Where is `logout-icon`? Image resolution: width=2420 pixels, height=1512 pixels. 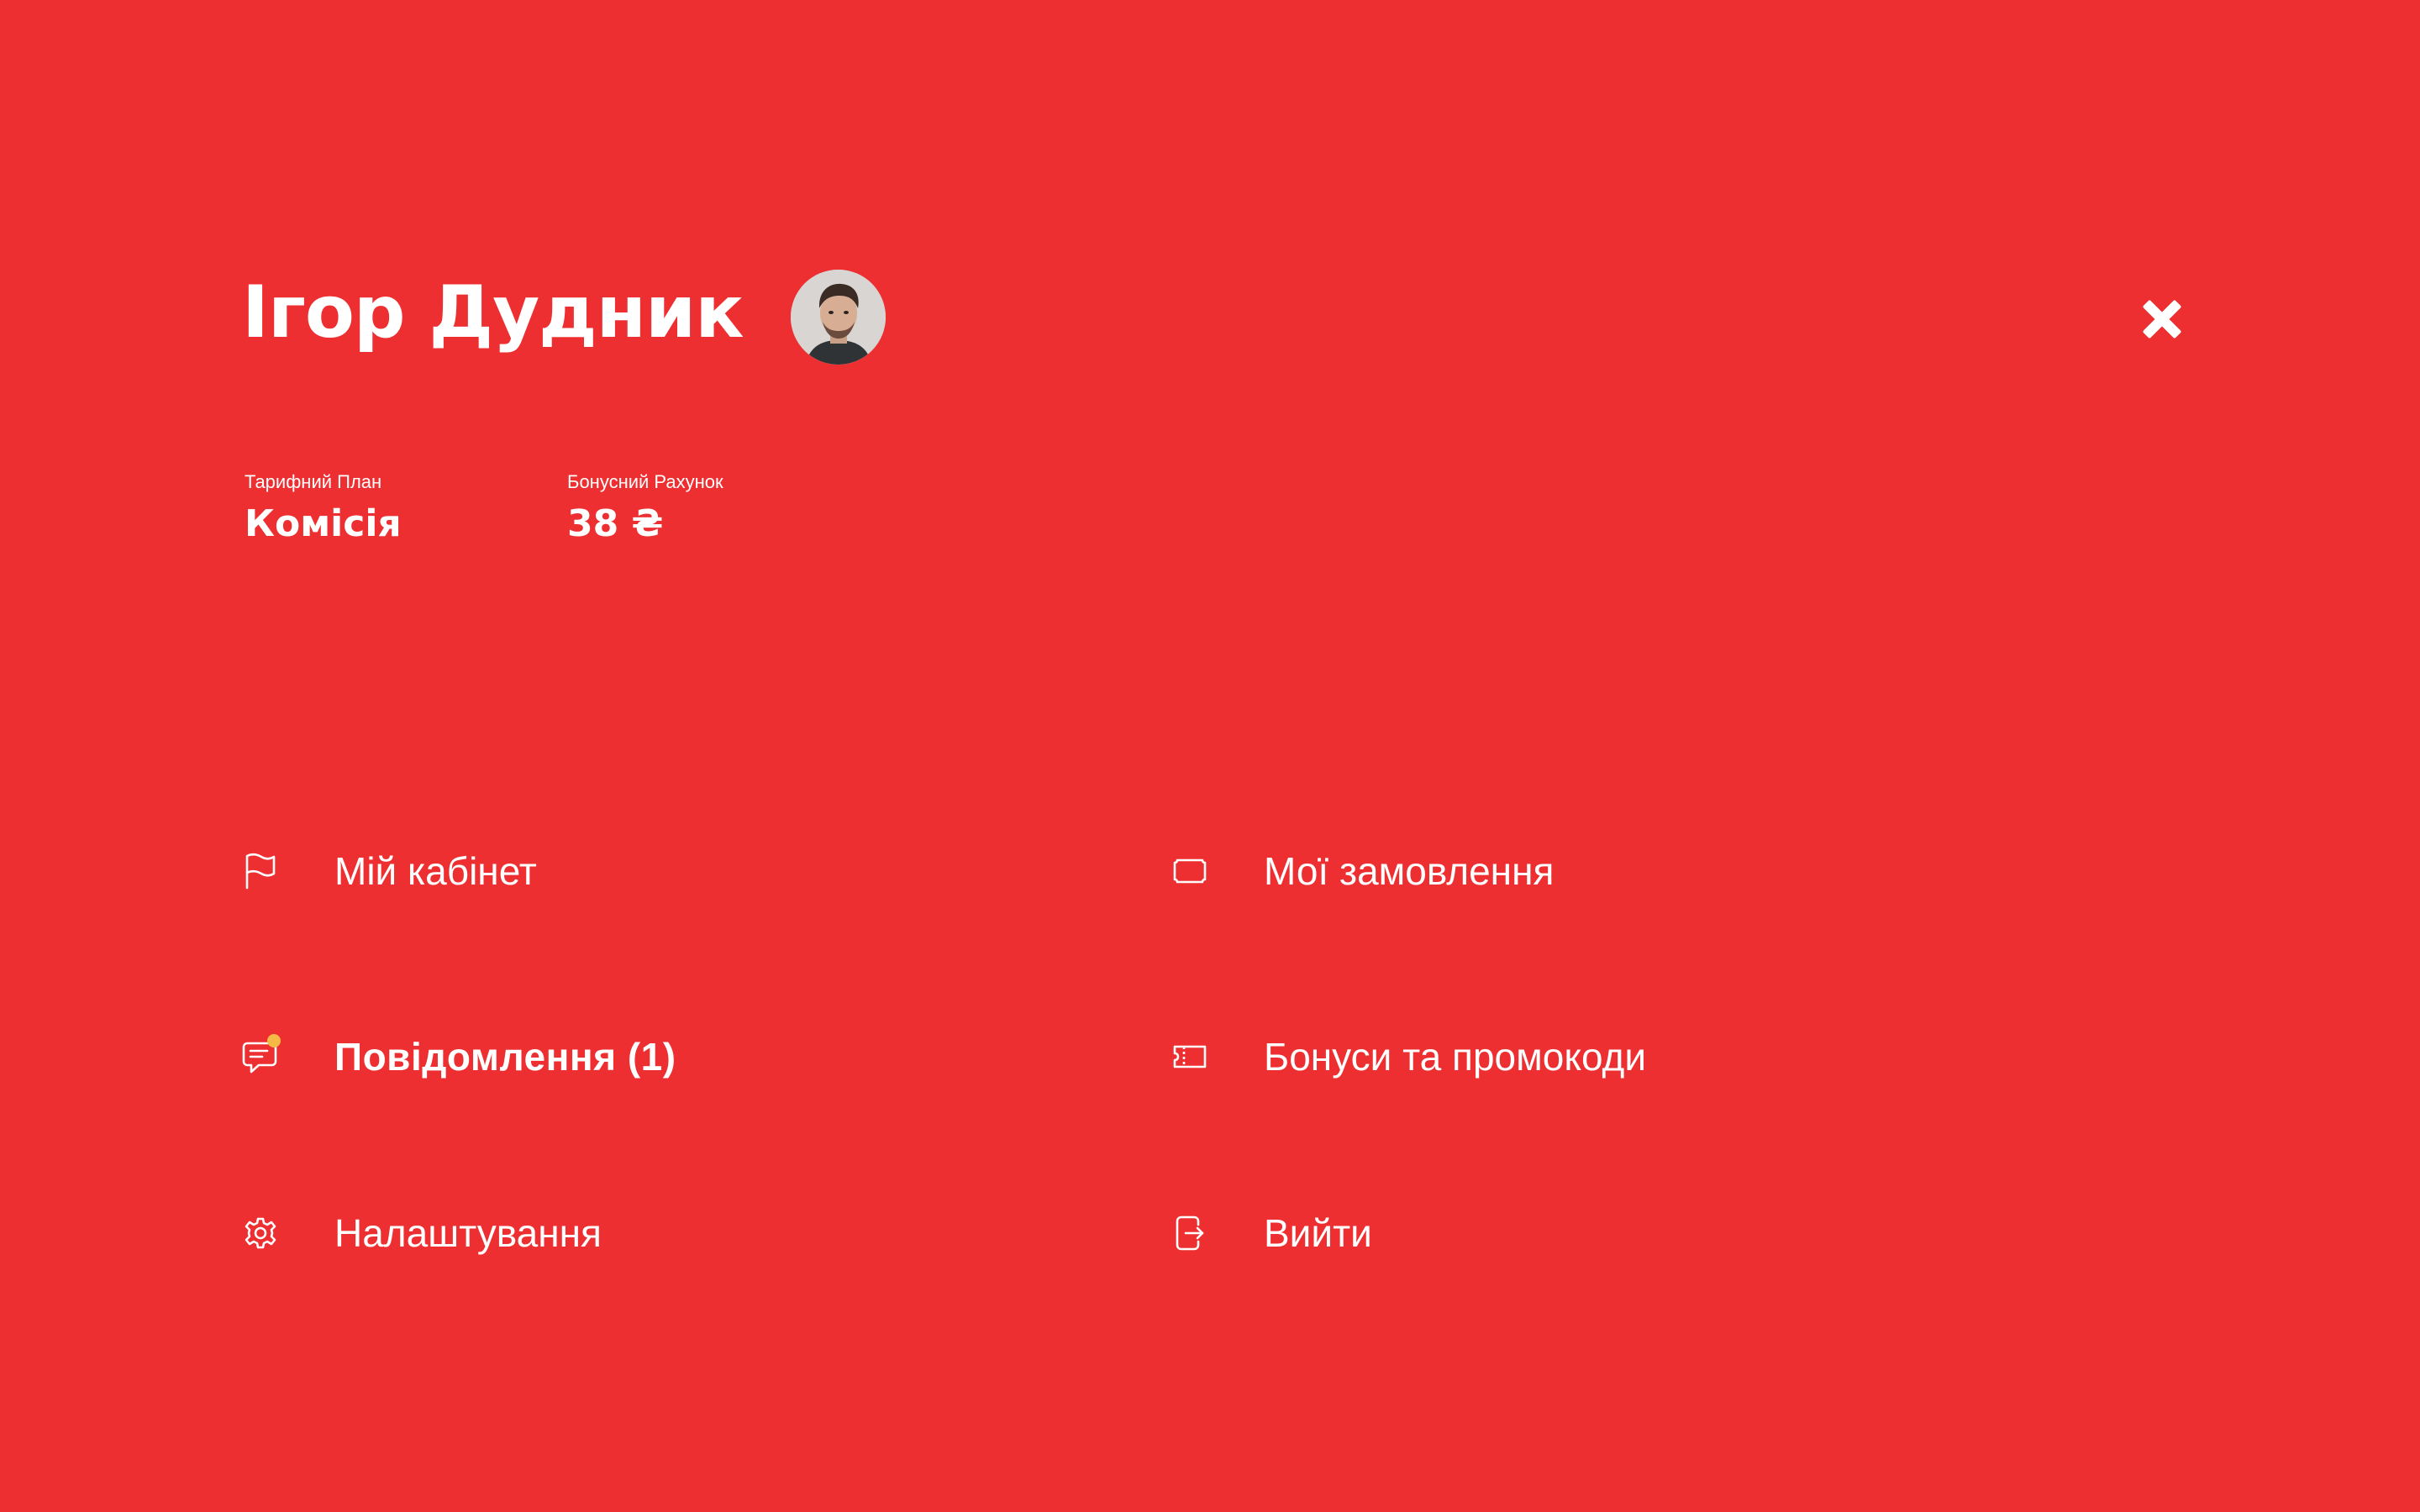 logout-icon is located at coordinates (1189, 1233).